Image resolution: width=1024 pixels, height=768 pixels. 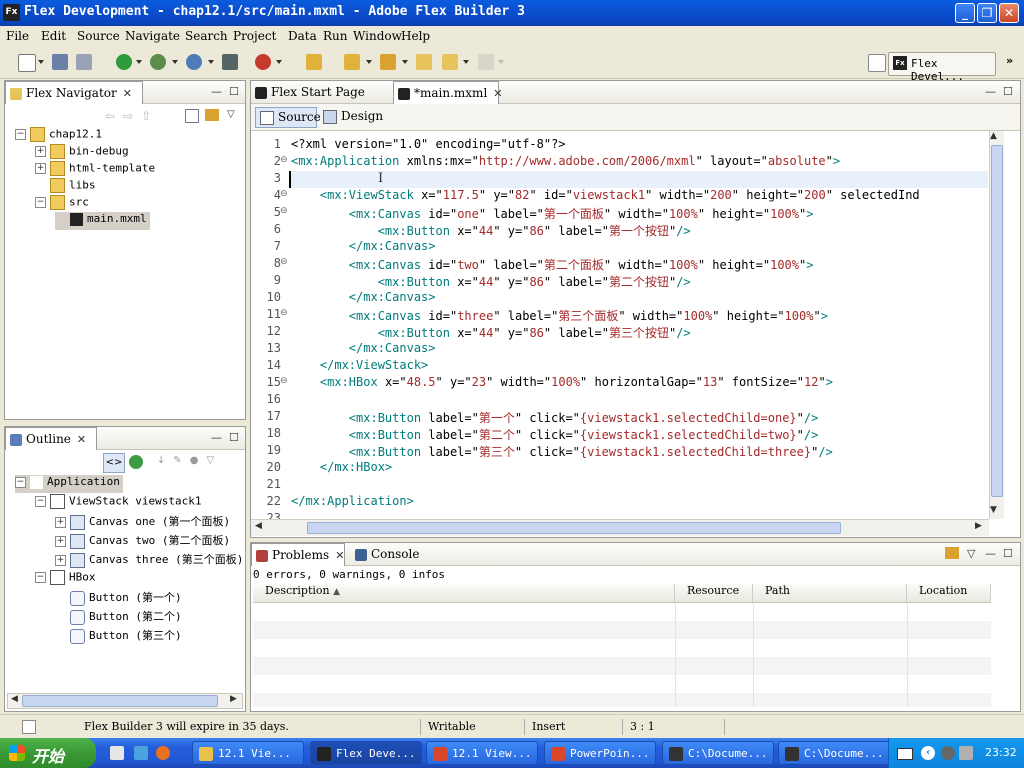 I want to click on code-line: </mx:Application>, so click(x=352, y=502).